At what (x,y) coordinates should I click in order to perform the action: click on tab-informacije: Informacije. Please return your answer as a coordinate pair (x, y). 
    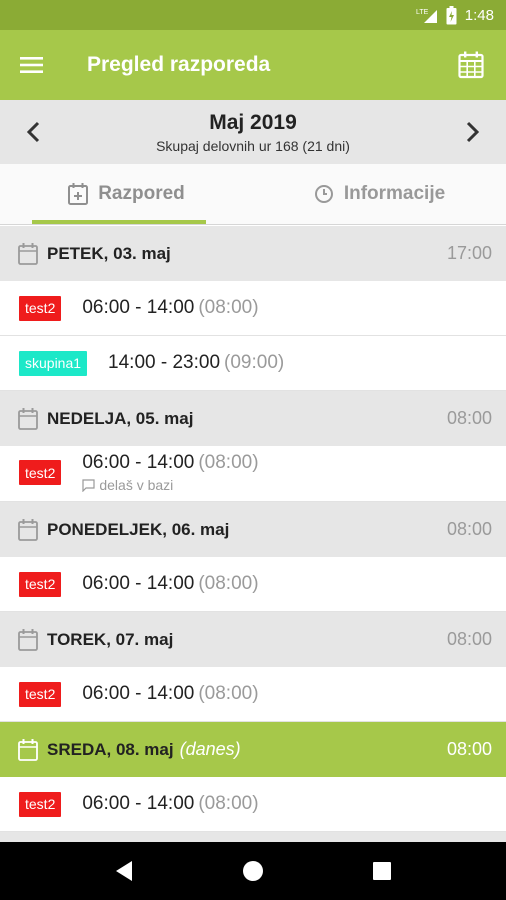
    Looking at the image, I should click on (379, 194).